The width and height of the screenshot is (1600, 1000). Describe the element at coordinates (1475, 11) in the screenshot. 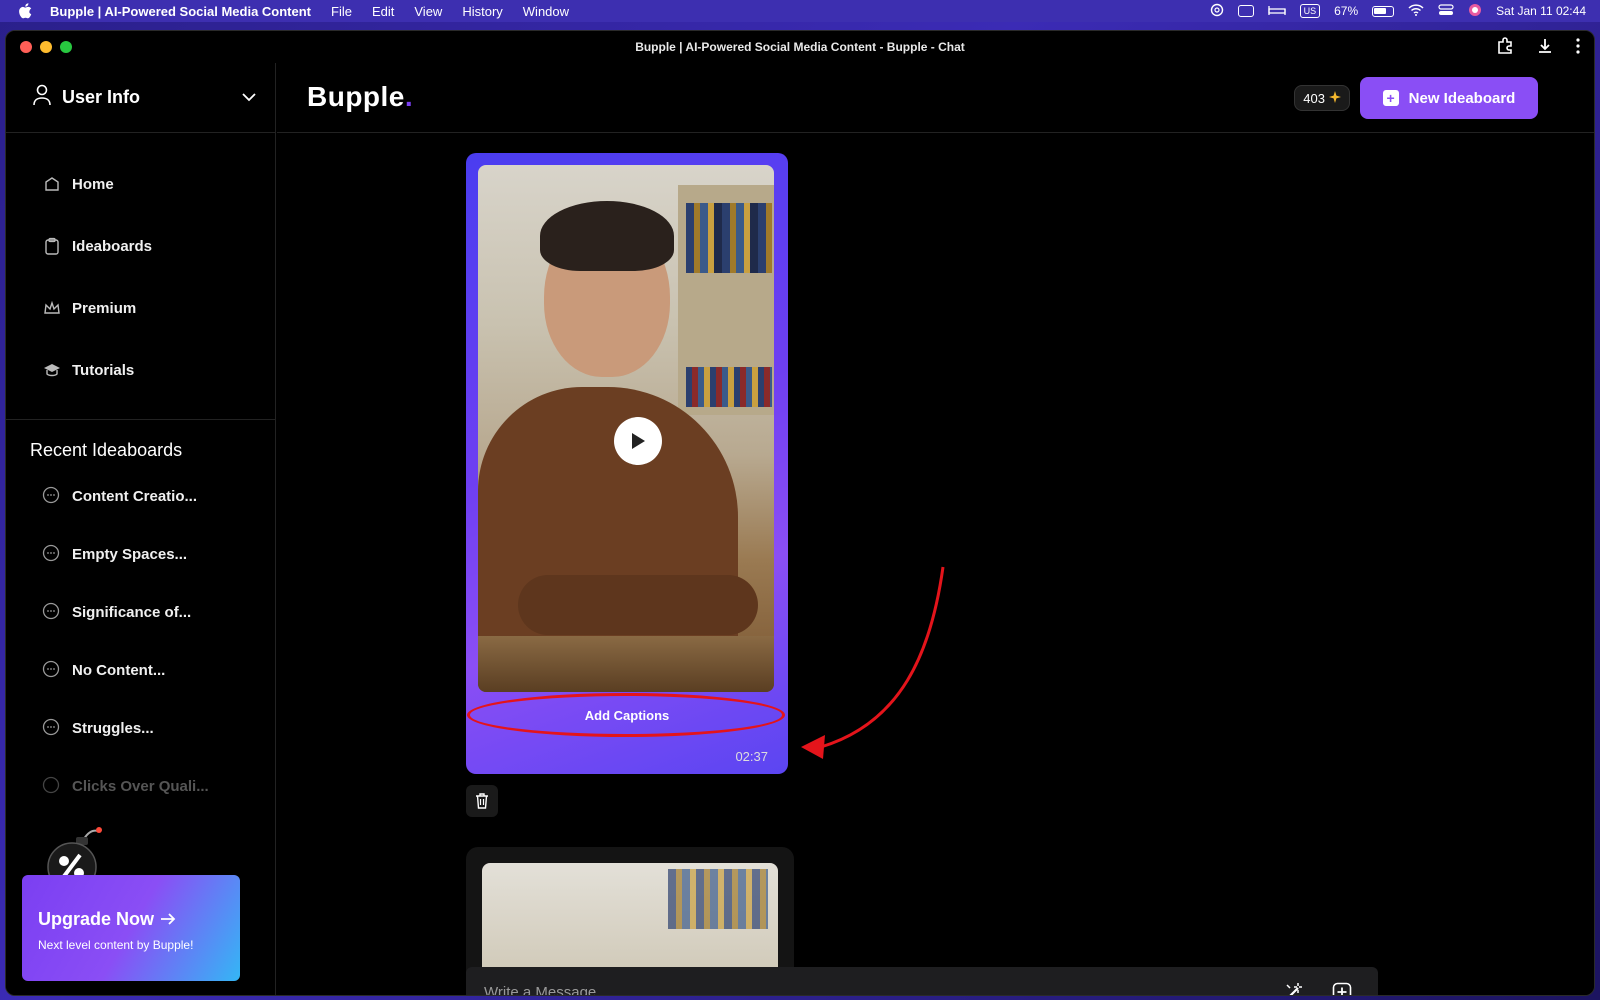

I see `siri-icon` at that location.